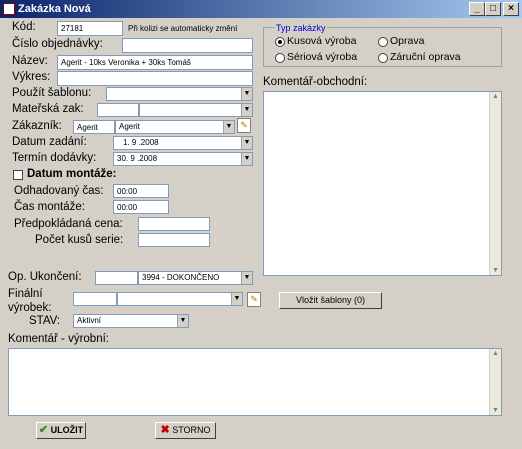  Describe the element at coordinates (49, 142) in the screenshot. I see `datum-zadani-label: Datum zadání:` at that location.